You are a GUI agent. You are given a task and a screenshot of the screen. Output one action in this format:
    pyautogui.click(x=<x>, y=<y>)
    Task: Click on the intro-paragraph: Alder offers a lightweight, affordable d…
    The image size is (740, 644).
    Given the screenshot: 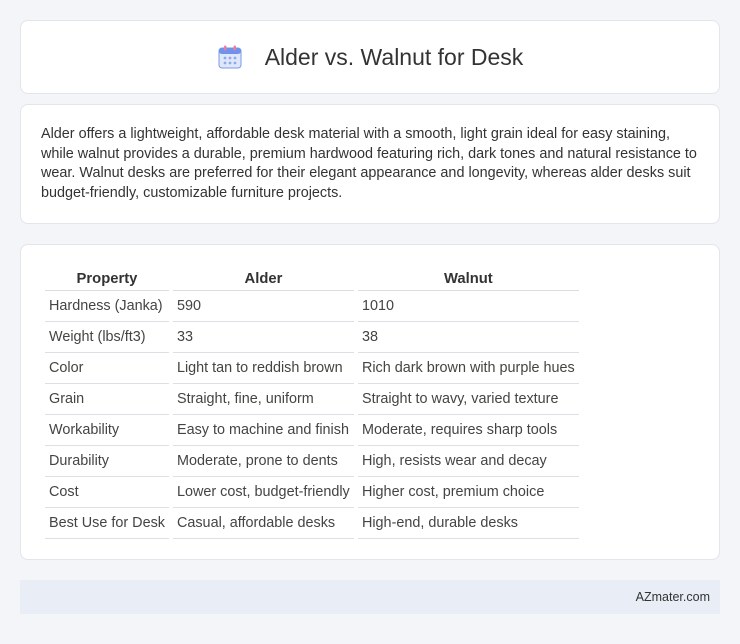 What is the action you would take?
    pyautogui.click(x=369, y=163)
    